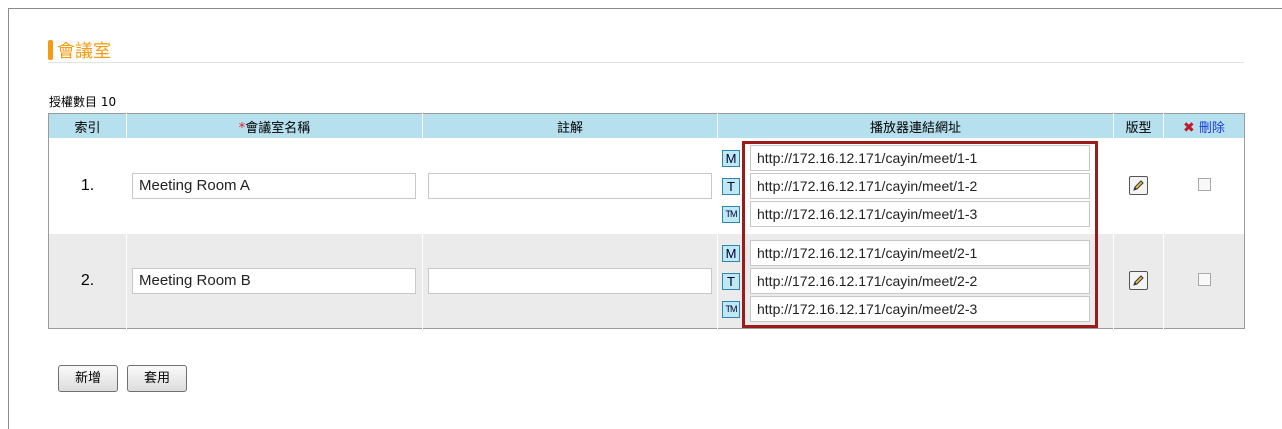  What do you see at coordinates (88, 378) in the screenshot?
I see `add-button: 新增` at bounding box center [88, 378].